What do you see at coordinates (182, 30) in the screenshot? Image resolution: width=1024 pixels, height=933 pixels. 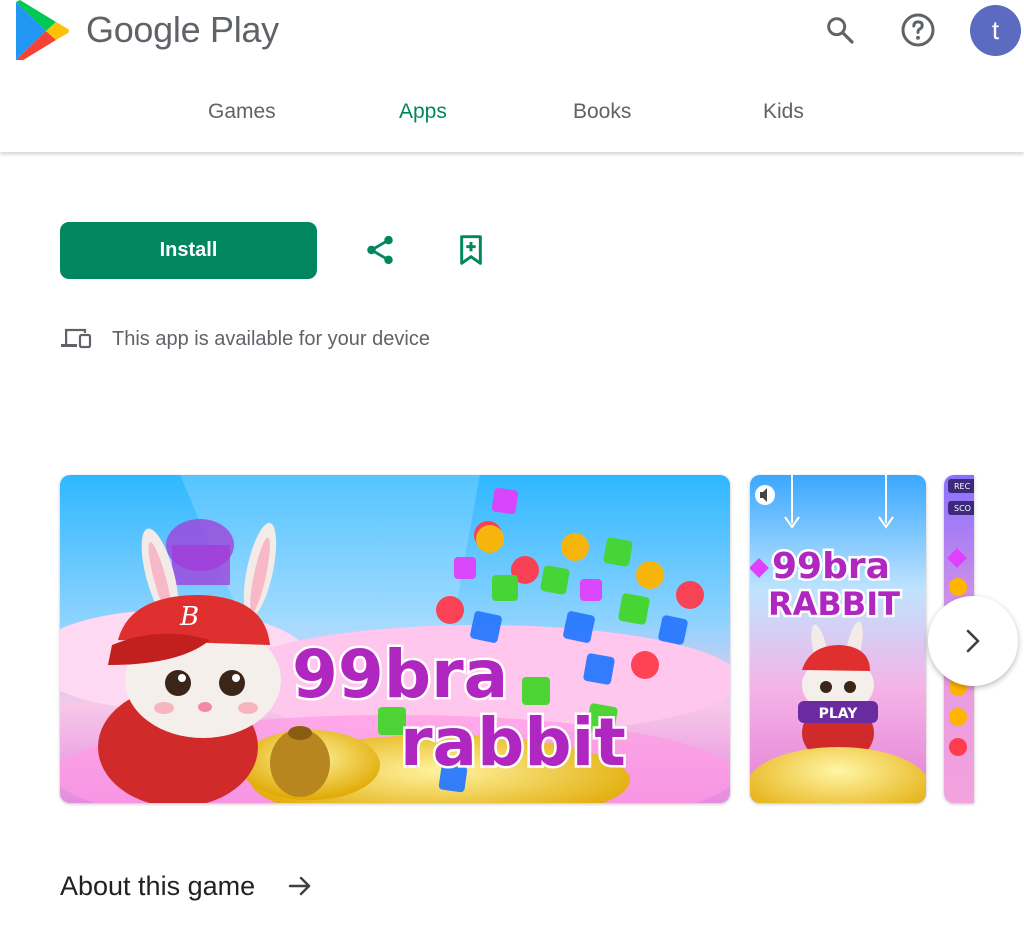 I see `brand-name: Google Play` at bounding box center [182, 30].